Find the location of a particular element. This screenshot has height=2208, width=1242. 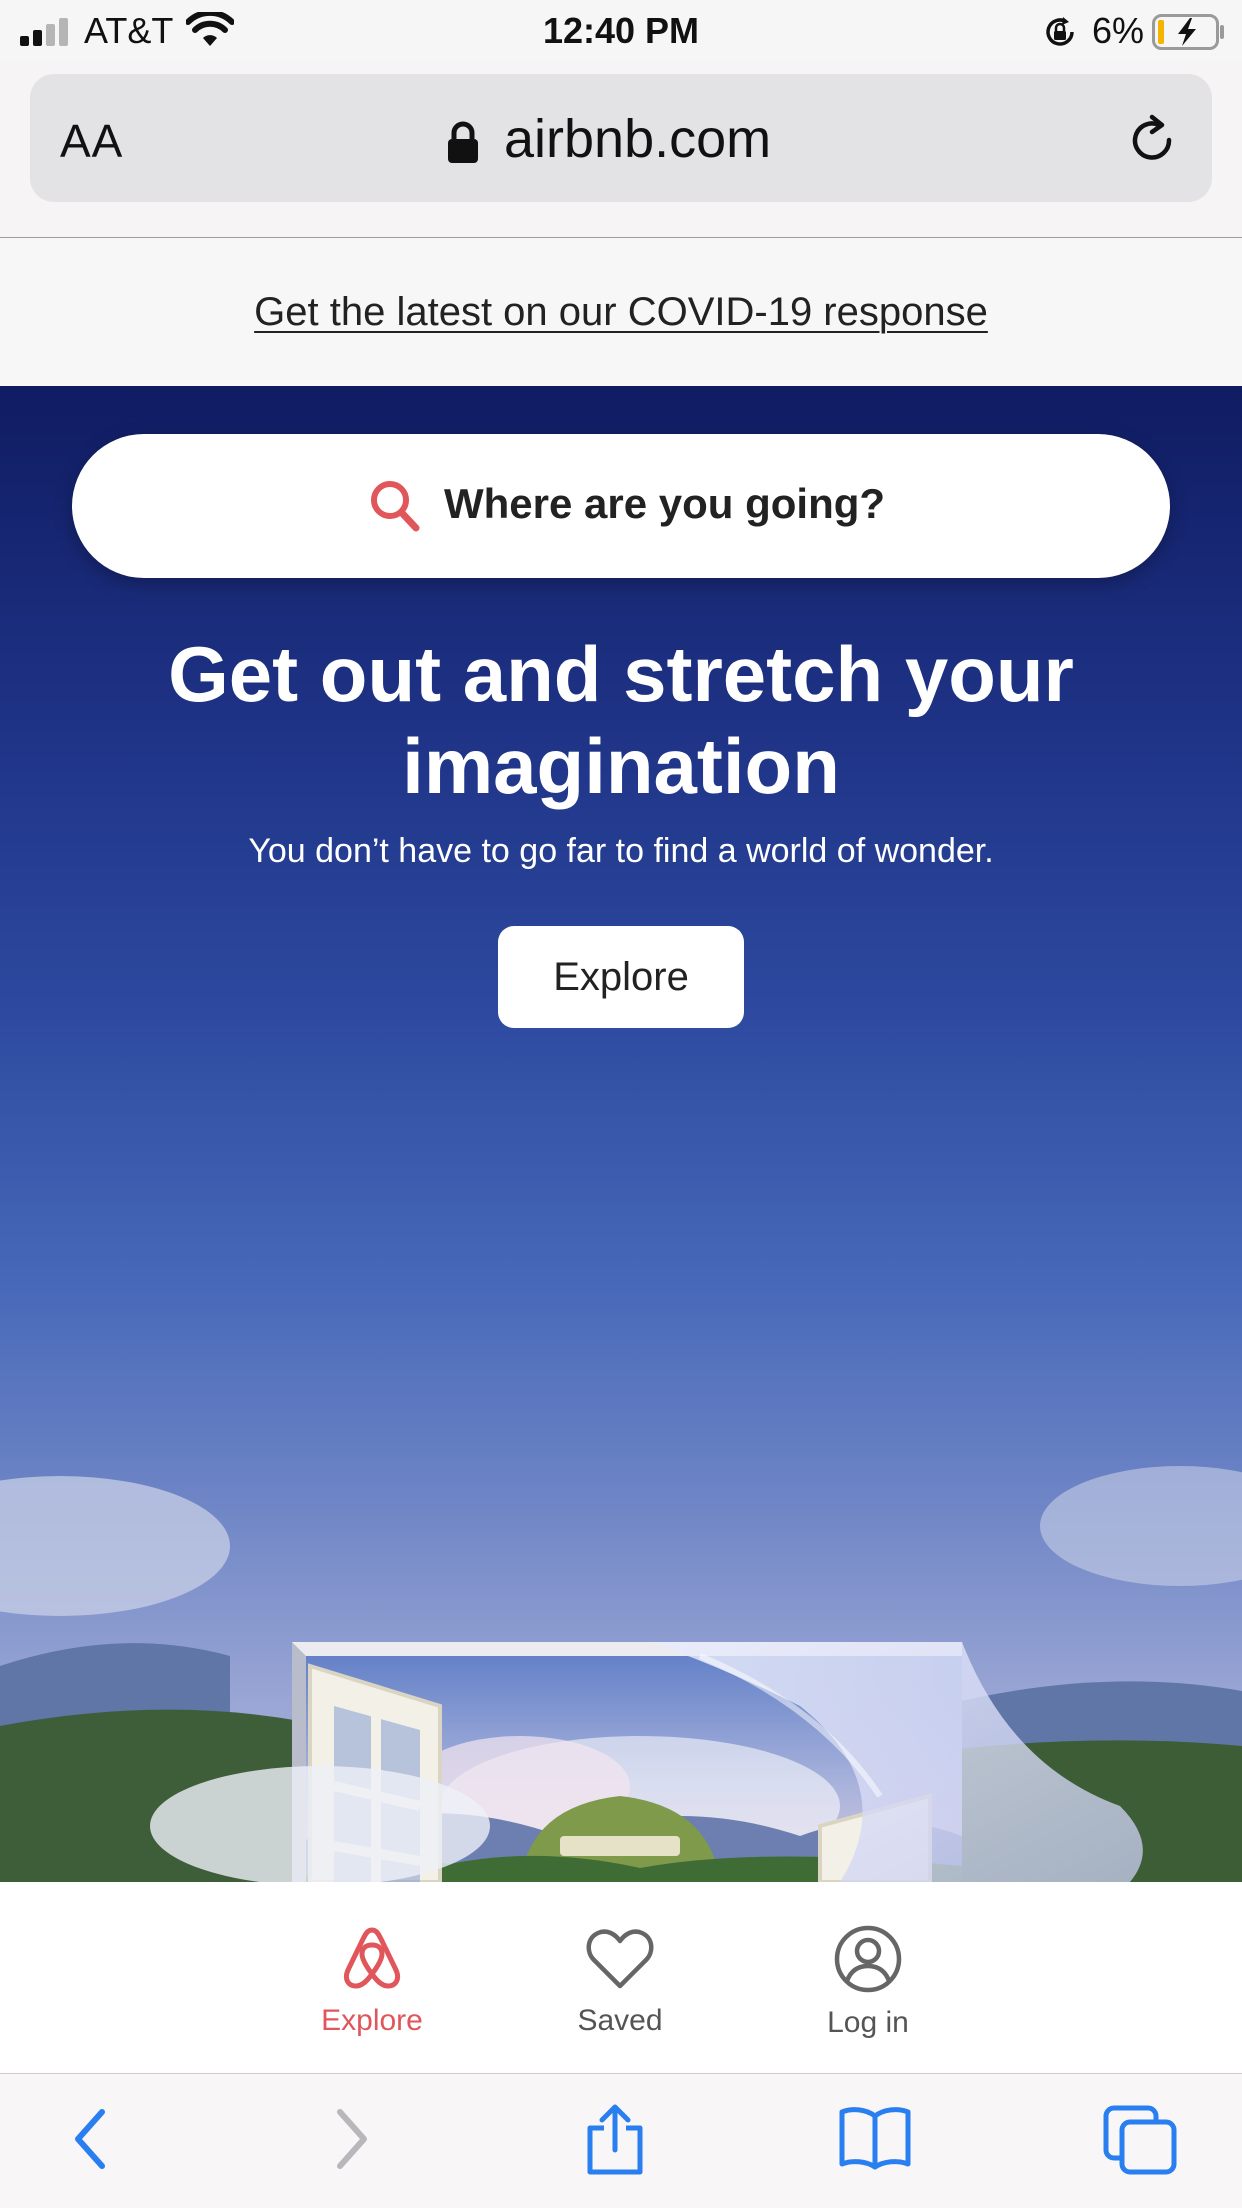

text-size-button: AA is located at coordinates (91, 141).